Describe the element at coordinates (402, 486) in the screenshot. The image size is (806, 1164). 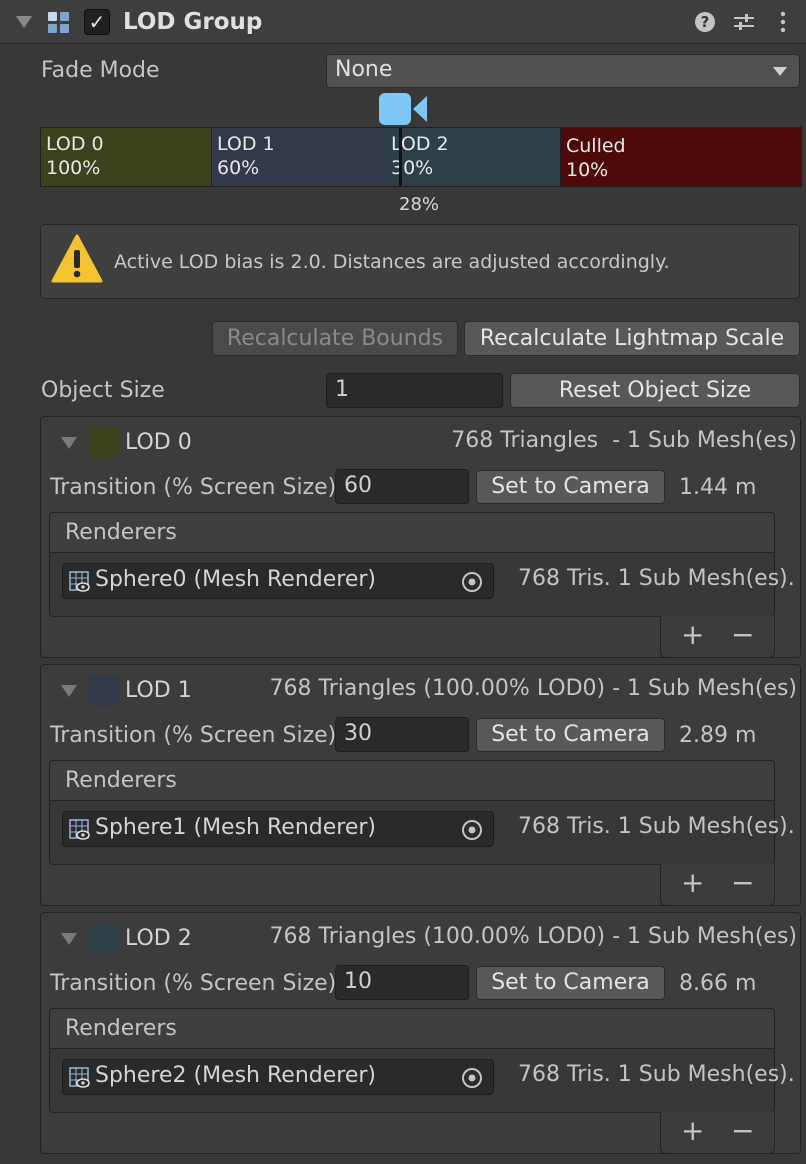
I see `transition-field: 60` at that location.